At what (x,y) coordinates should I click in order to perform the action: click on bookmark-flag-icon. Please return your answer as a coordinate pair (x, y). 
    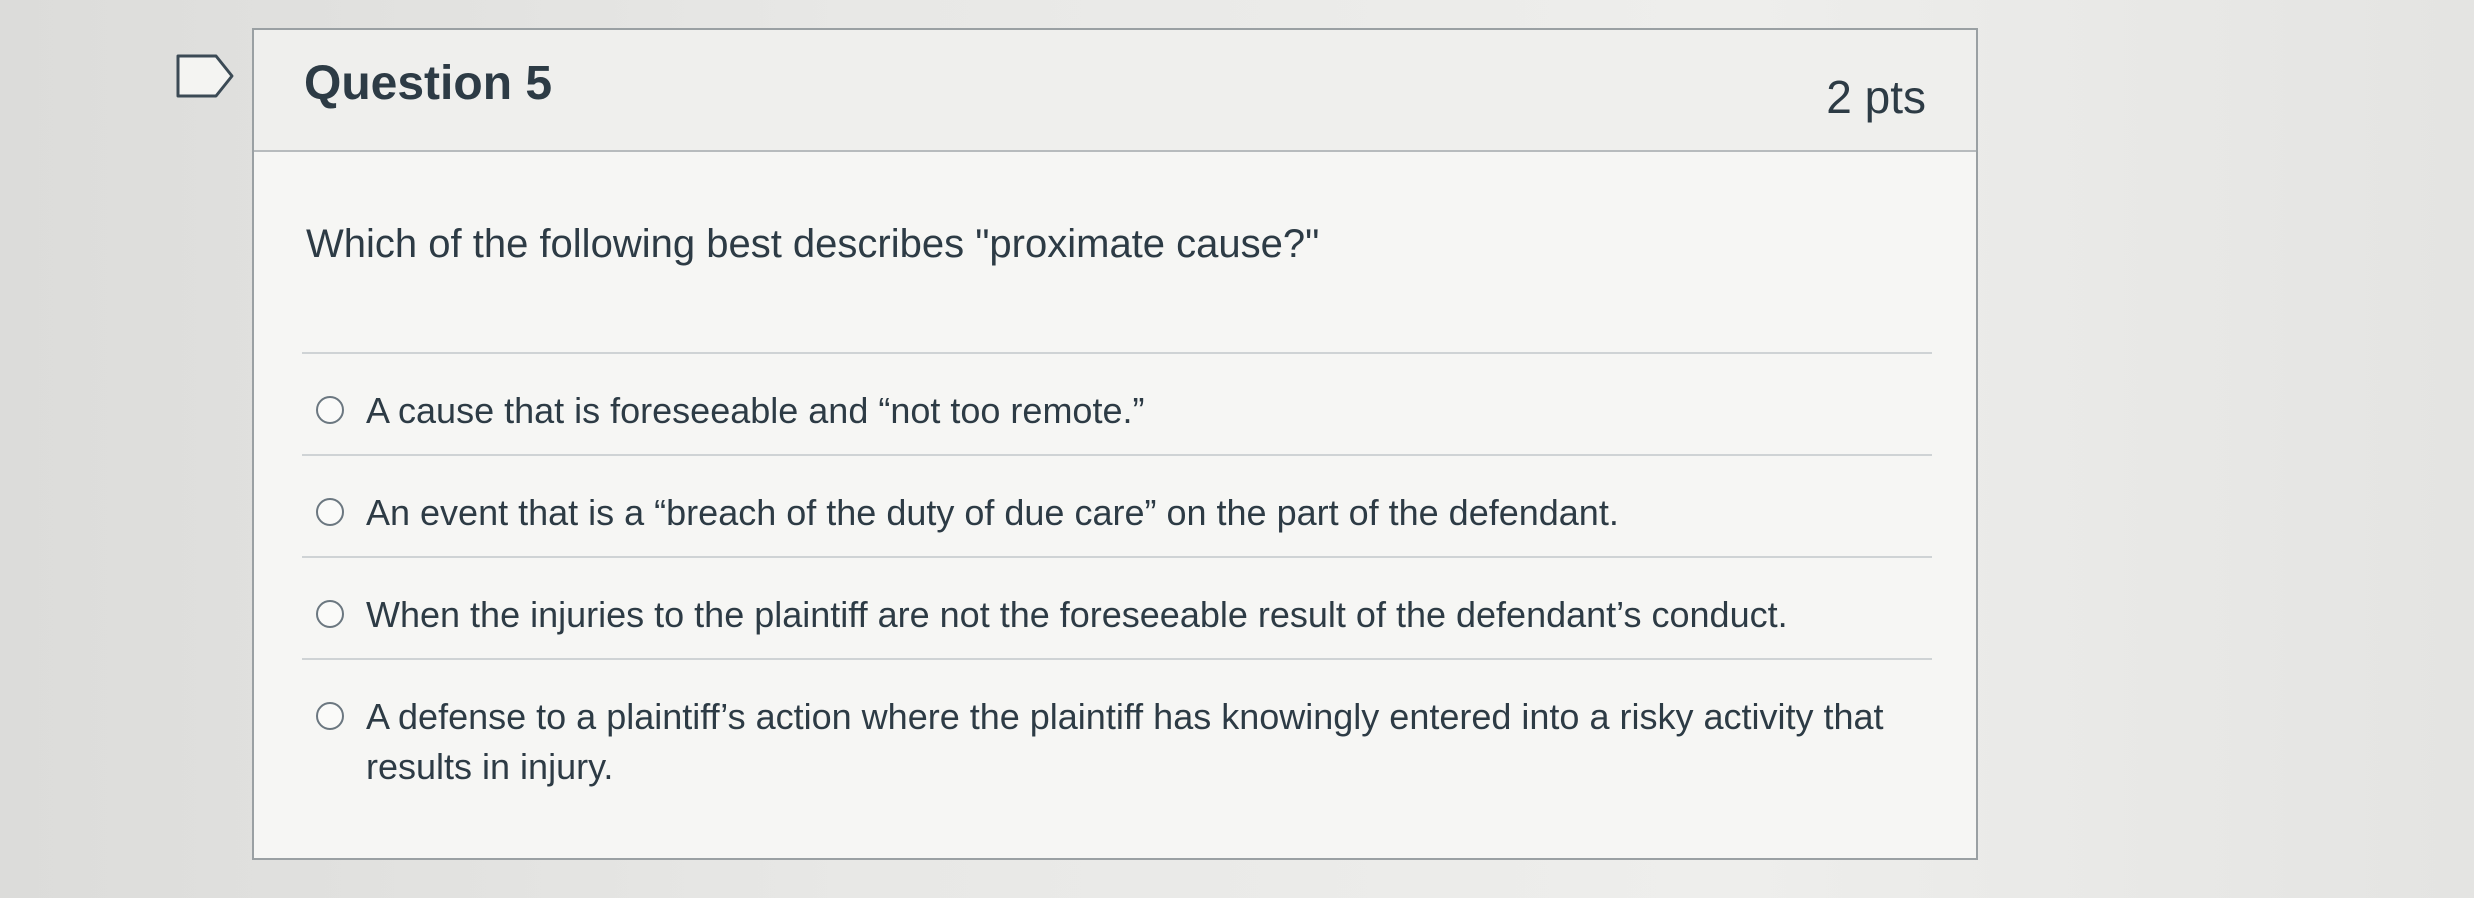
    Looking at the image, I should click on (206, 76).